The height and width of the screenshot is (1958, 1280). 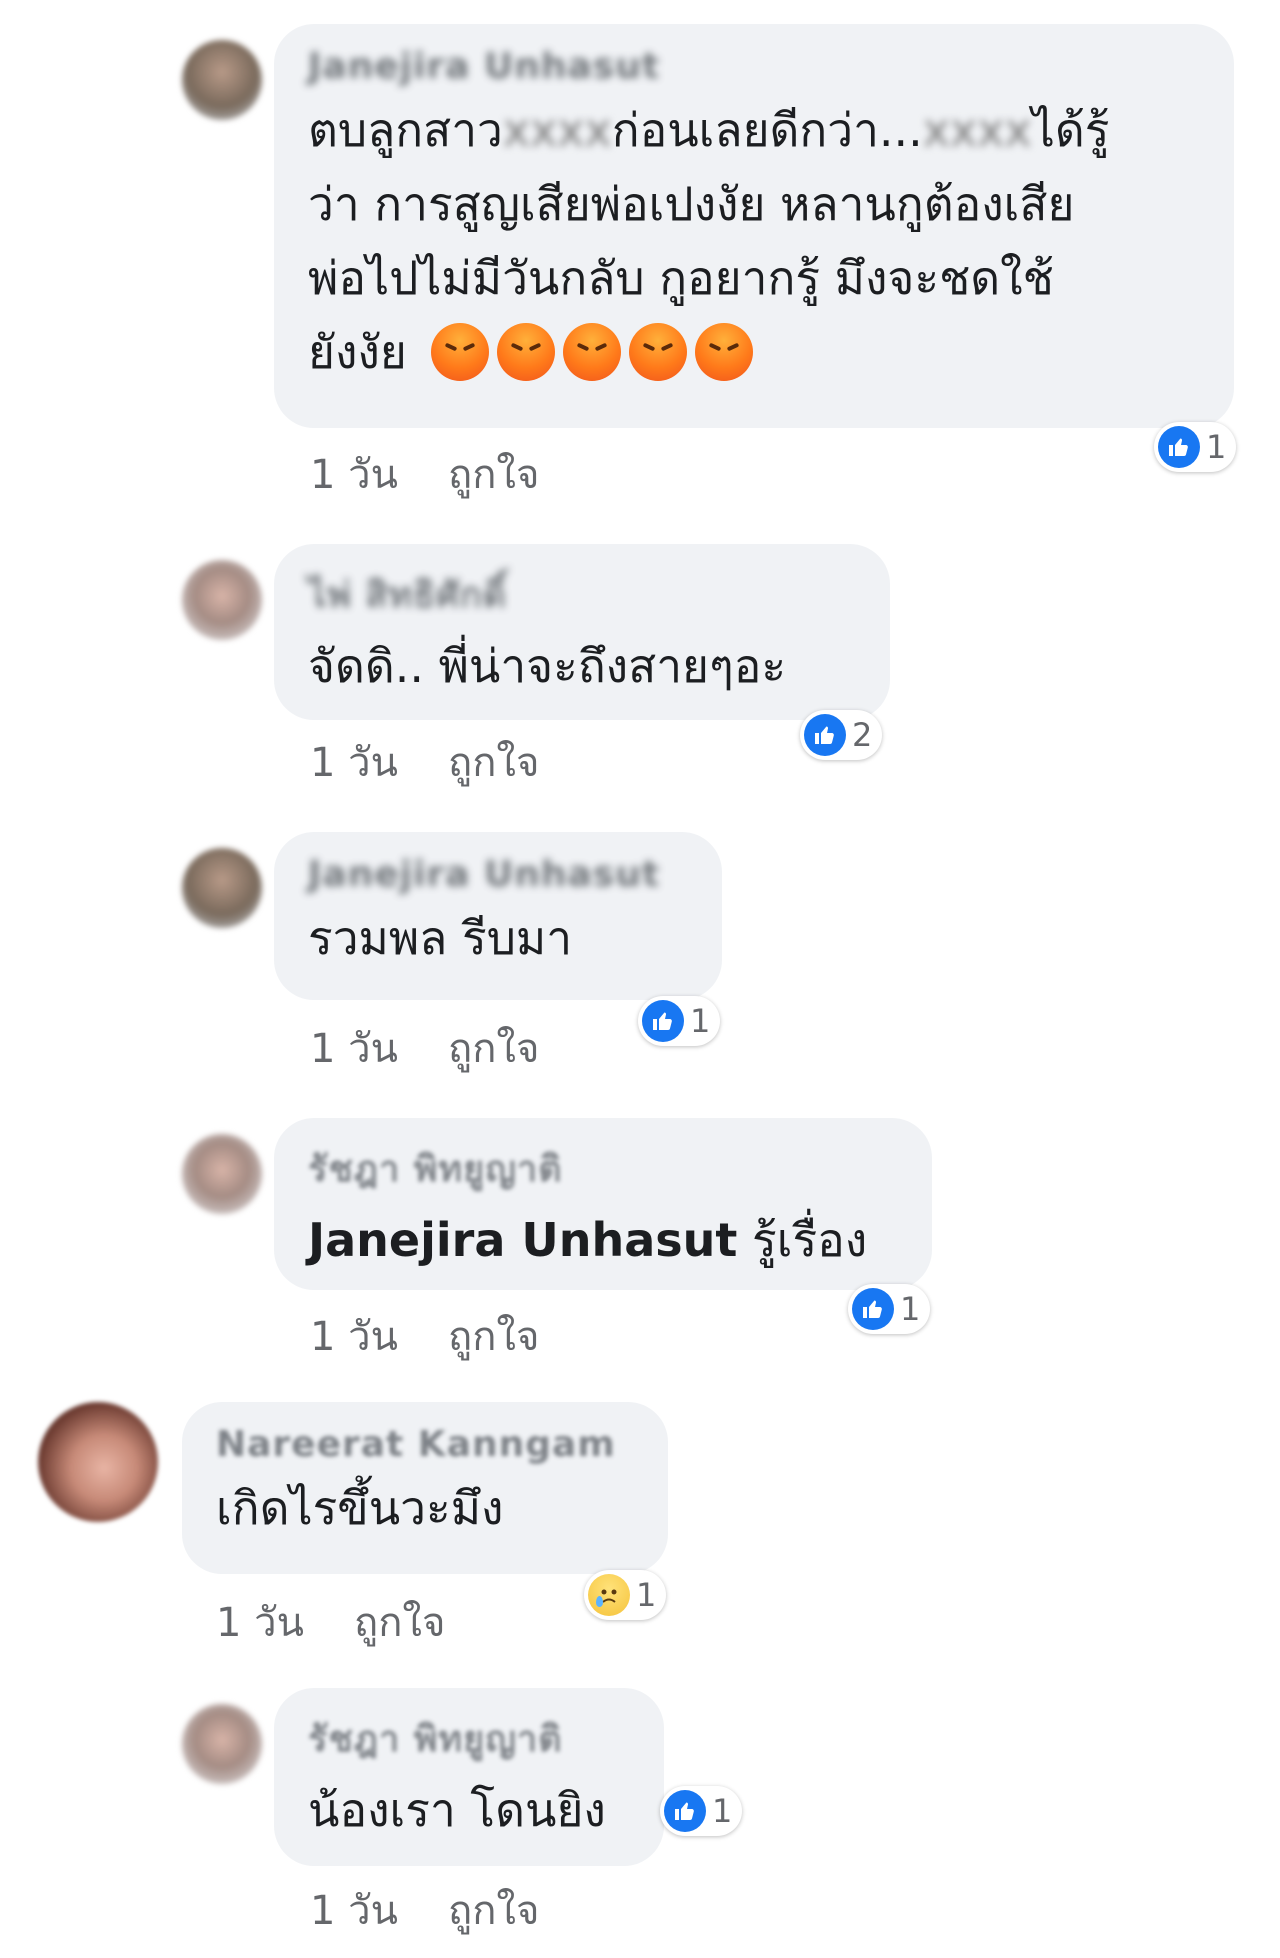 What do you see at coordinates (862, 735) in the screenshot?
I see `reaction-count: 2` at bounding box center [862, 735].